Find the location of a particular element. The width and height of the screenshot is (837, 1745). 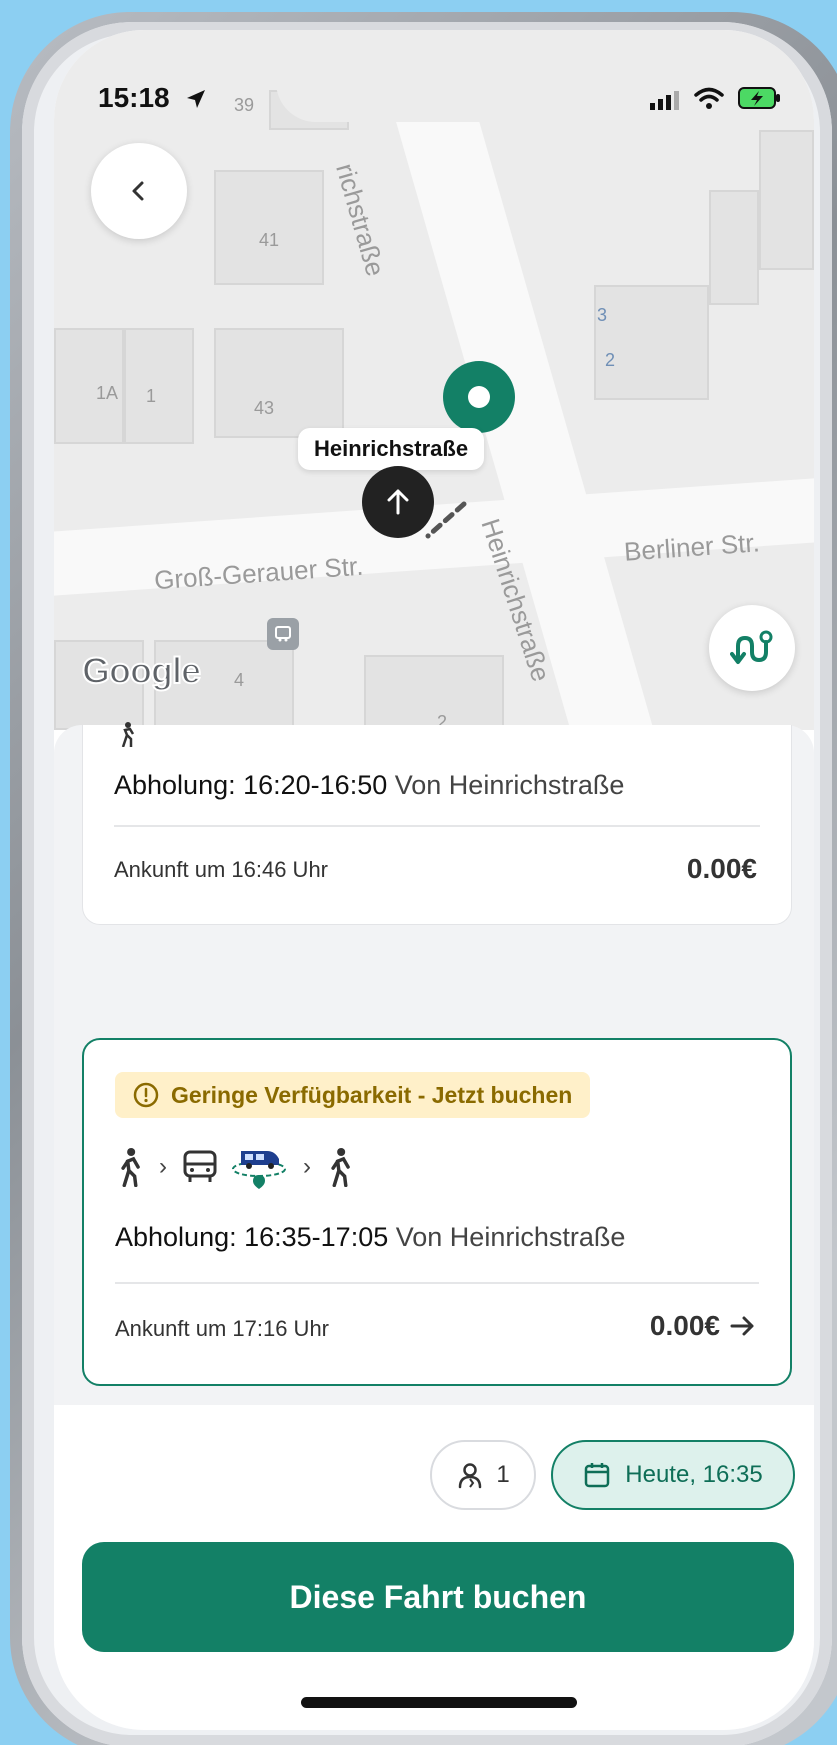

google-logo: Google is located at coordinates (141, 670).